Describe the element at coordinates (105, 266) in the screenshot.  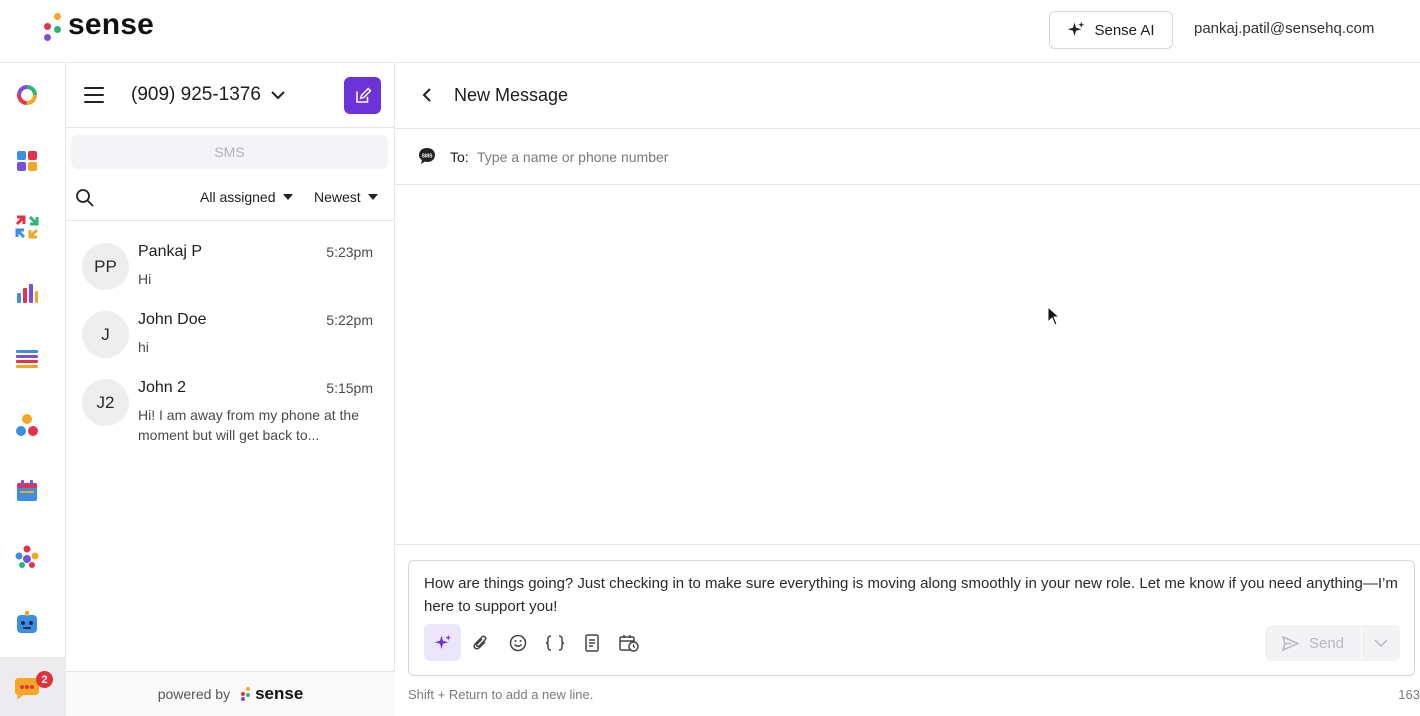
I see `avatar: PP` at that location.